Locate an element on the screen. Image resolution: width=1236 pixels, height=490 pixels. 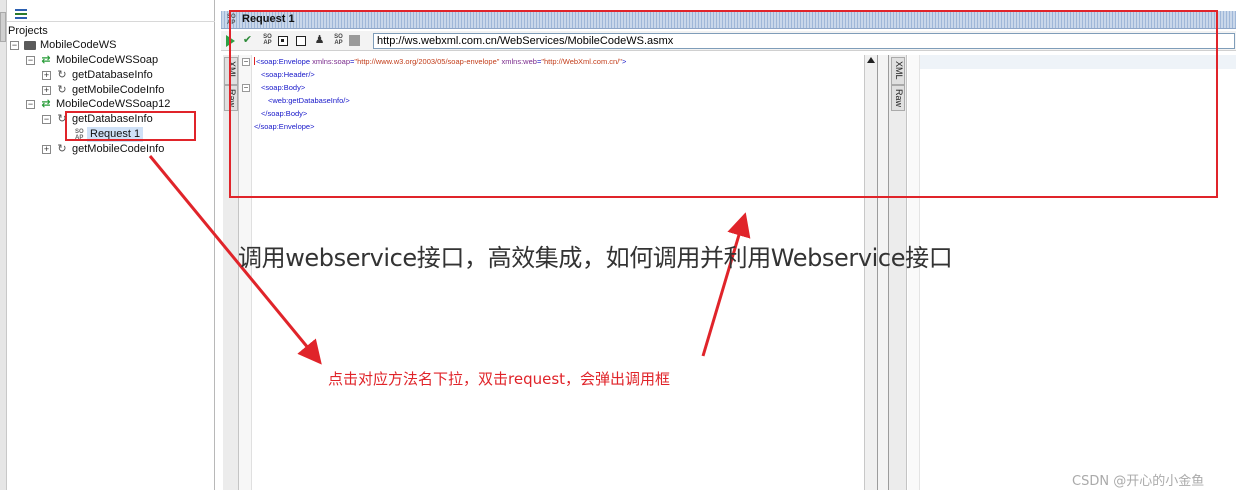
tree-item-operation: + ↻ getDatabaseInfo is located at coordinates (107, 75).